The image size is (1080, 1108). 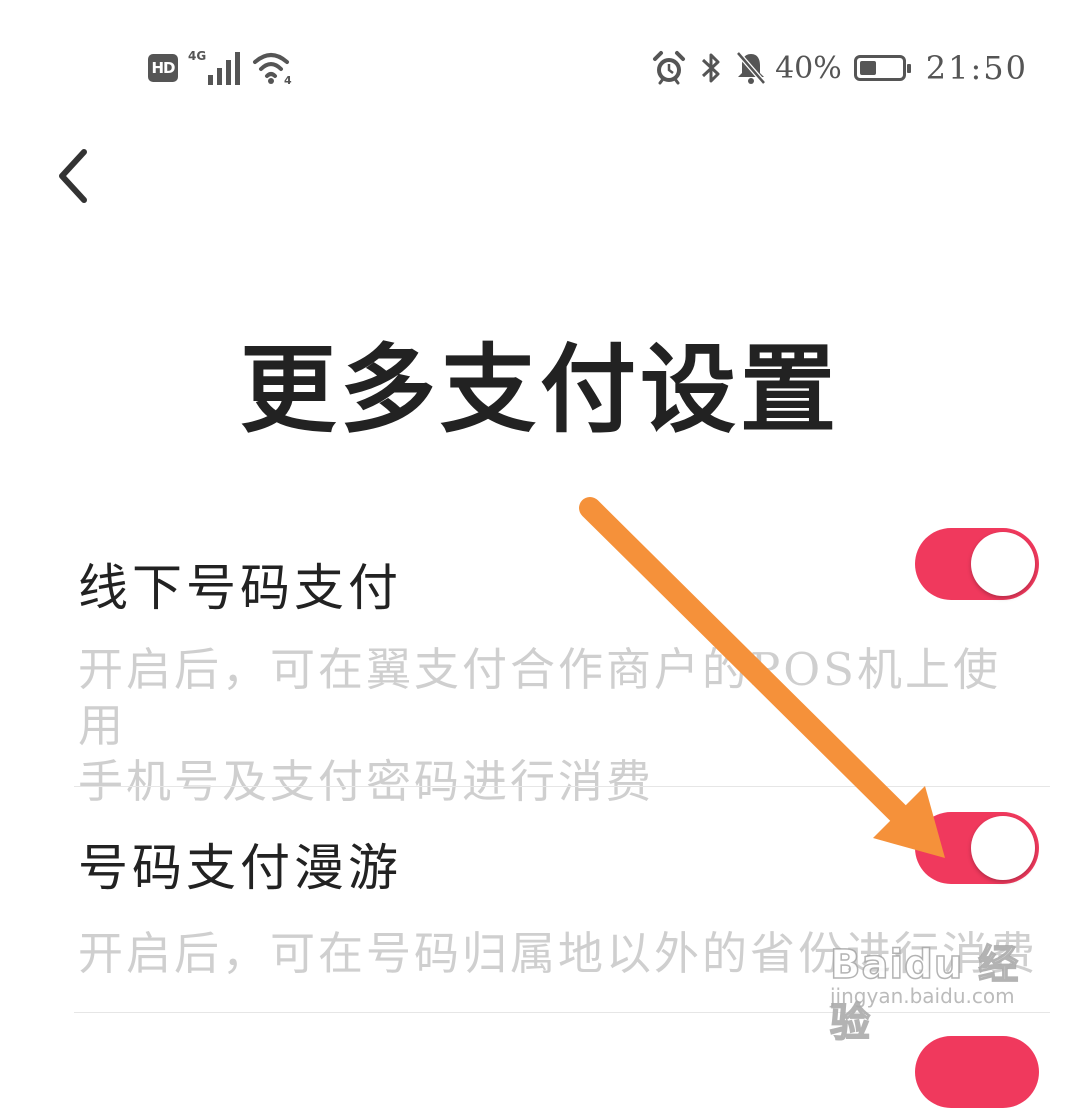 I want to click on hd-label: HD, so click(x=163, y=68).